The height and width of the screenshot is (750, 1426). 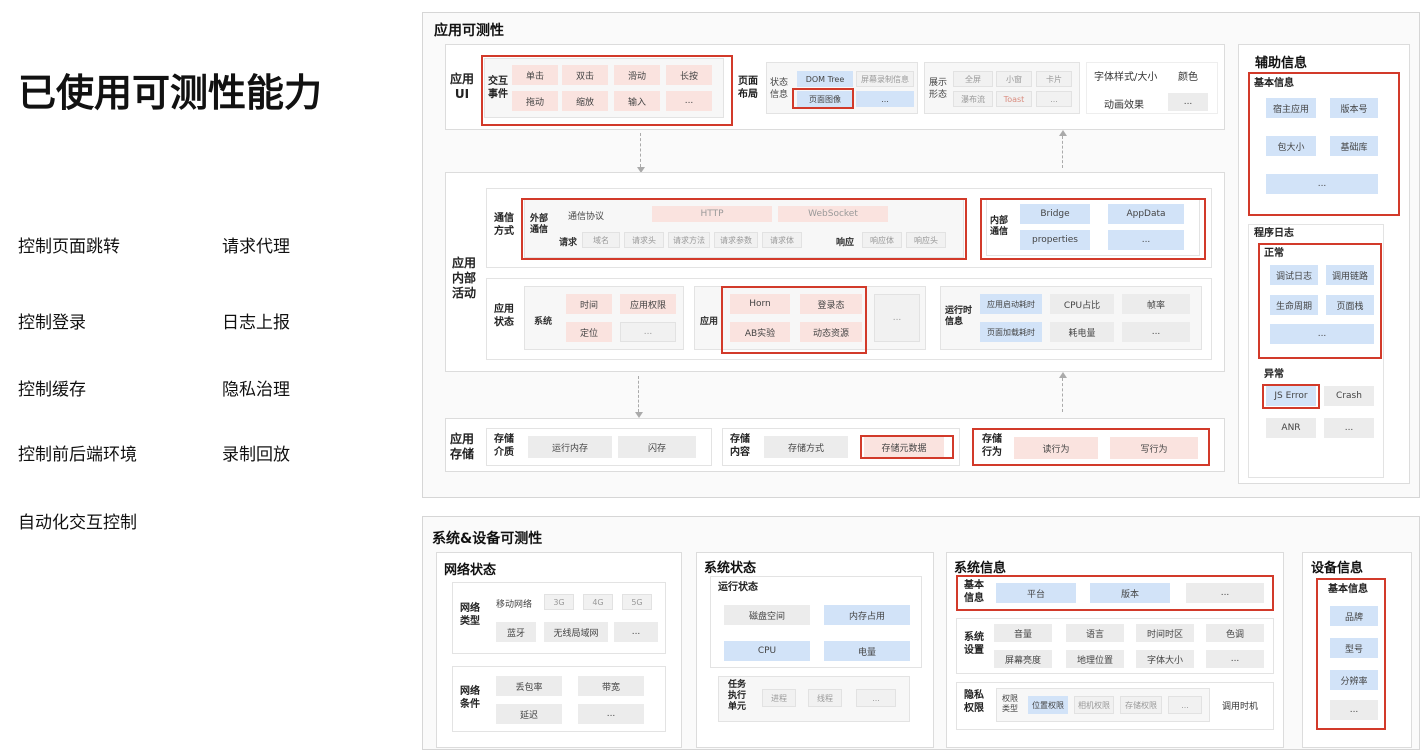 What do you see at coordinates (256, 390) in the screenshot?
I see `capability-item: 隐私治理` at bounding box center [256, 390].